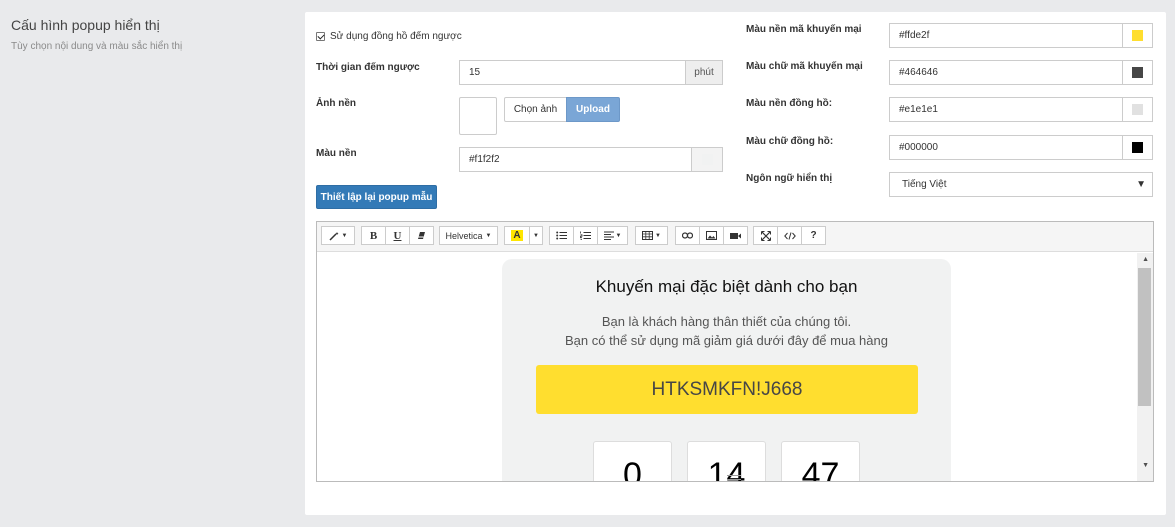  I want to click on promo-text-picker, so click(1137, 72).